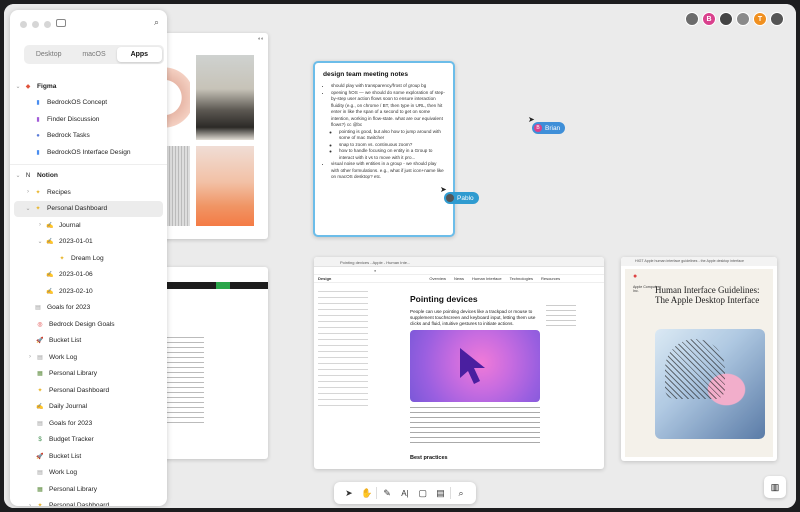  I want to click on sidebar-item: $ Budget Tracker, so click(88, 440).